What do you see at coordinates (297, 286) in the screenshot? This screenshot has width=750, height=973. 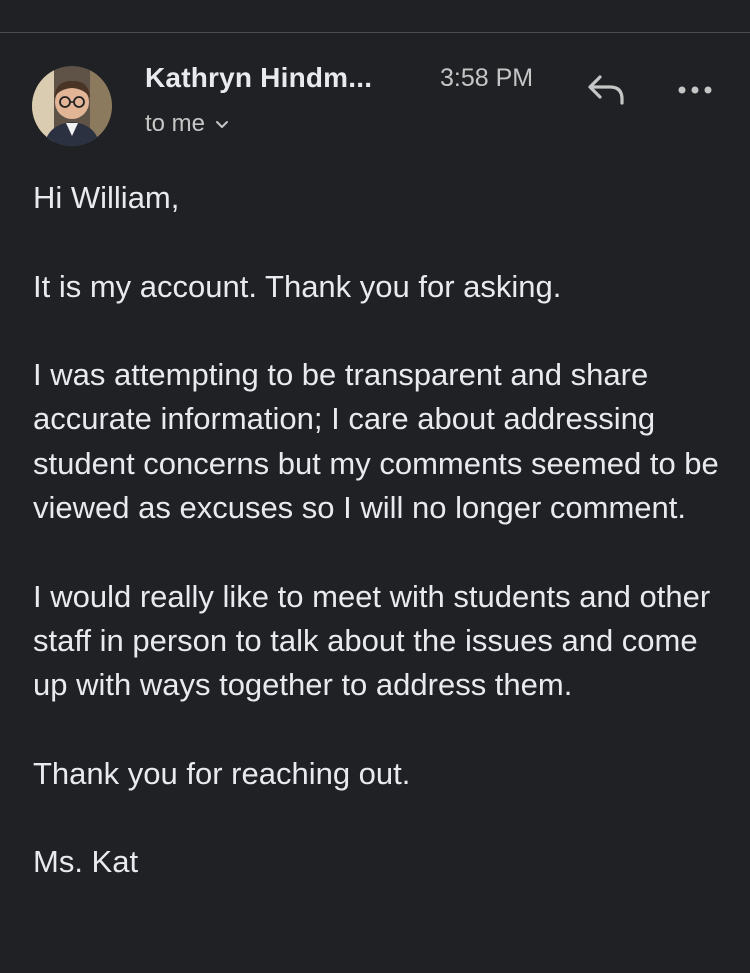 I see `body-paragraph: It is my account. Thank you for asking.` at bounding box center [297, 286].